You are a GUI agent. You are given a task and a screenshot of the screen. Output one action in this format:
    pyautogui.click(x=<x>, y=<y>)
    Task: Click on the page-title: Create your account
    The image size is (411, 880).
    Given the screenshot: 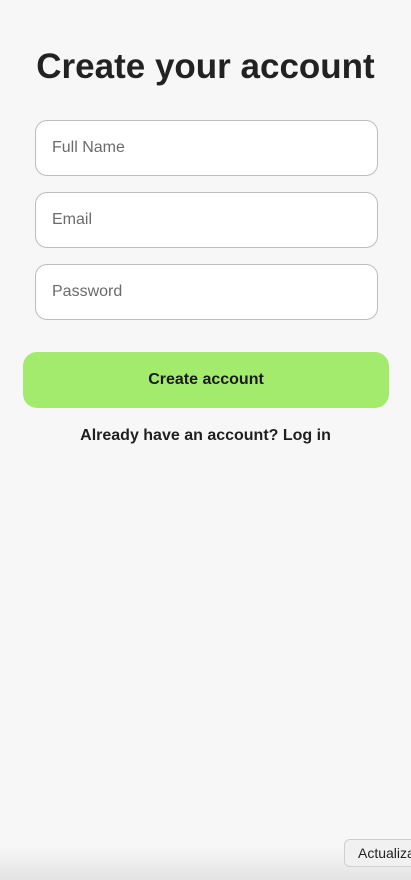 What is the action you would take?
    pyautogui.click(x=205, y=66)
    